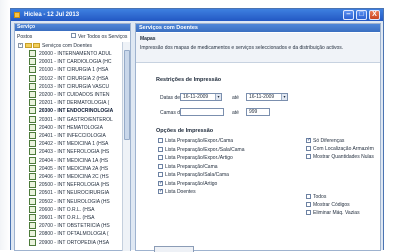 The image size is (398, 252). Describe the element at coordinates (126, 146) in the screenshot. I see `tree-scrollbar` at that location.